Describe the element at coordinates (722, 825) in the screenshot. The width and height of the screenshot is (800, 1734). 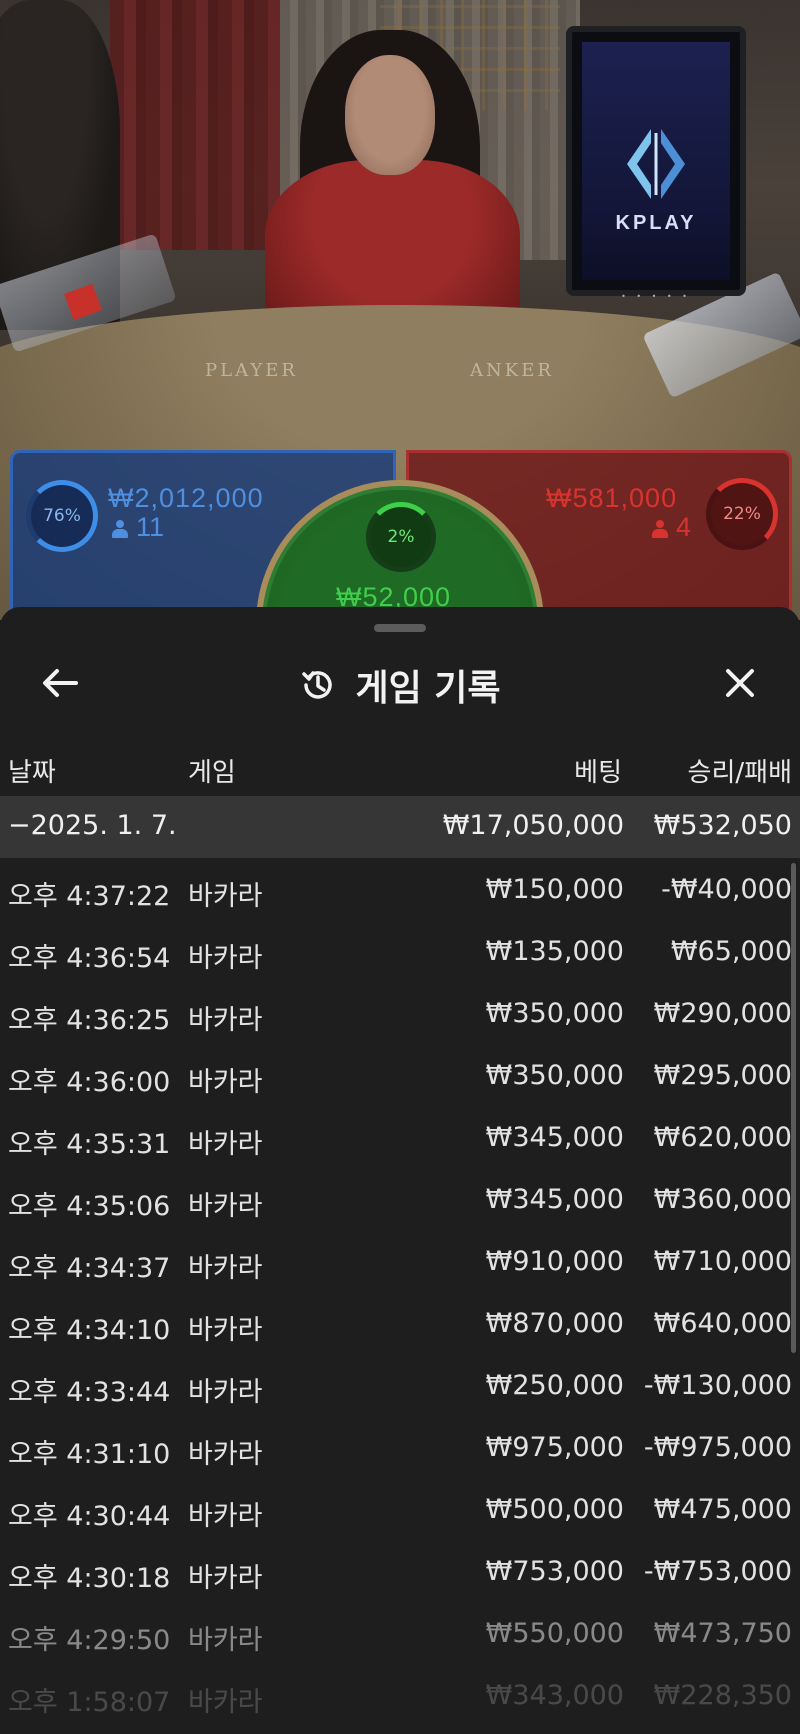
I see `date-group-result-total: ₩532,050` at that location.